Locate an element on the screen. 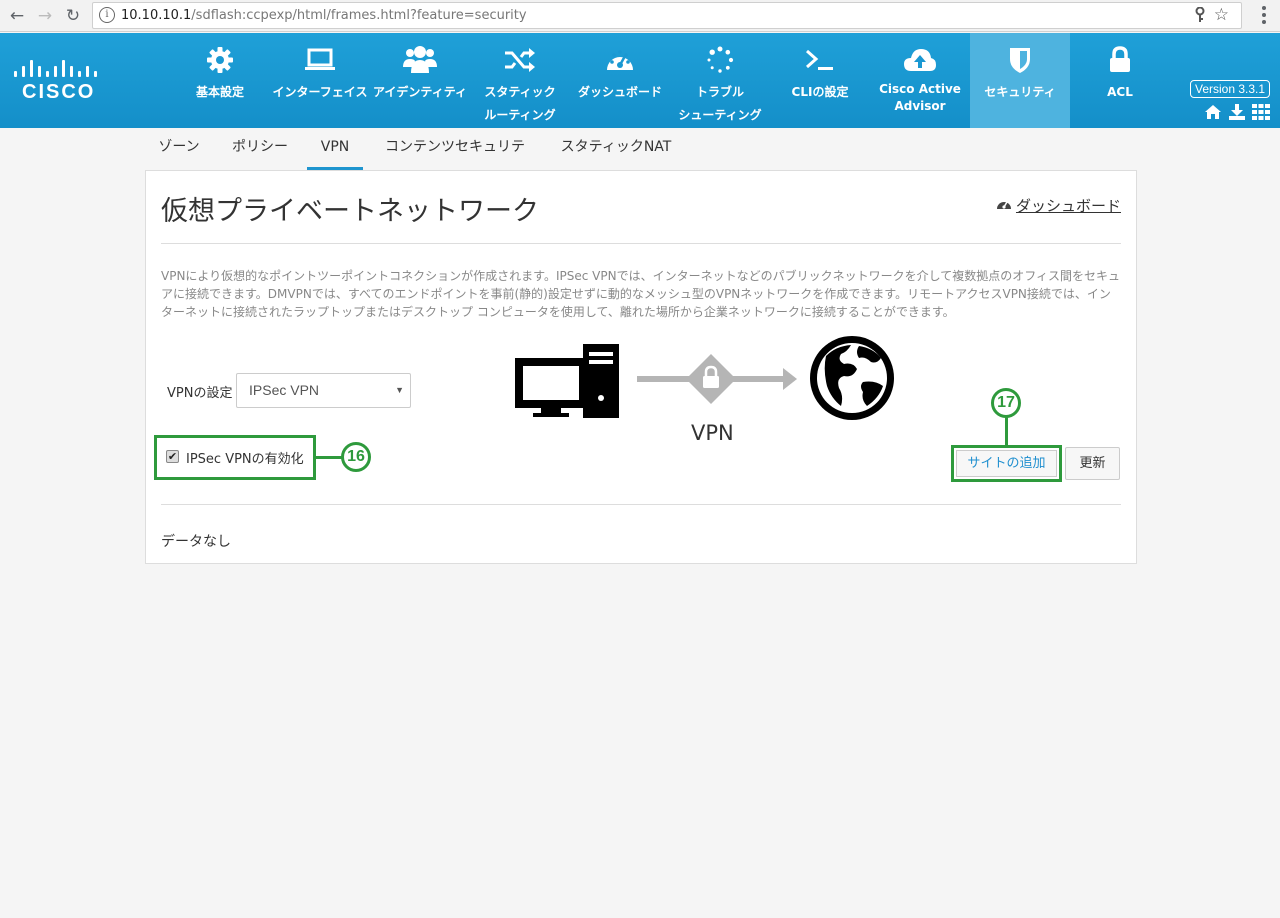 Image resolution: width=1280 pixels, height=918 pixels. lock-icon is located at coordinates (1120, 60).